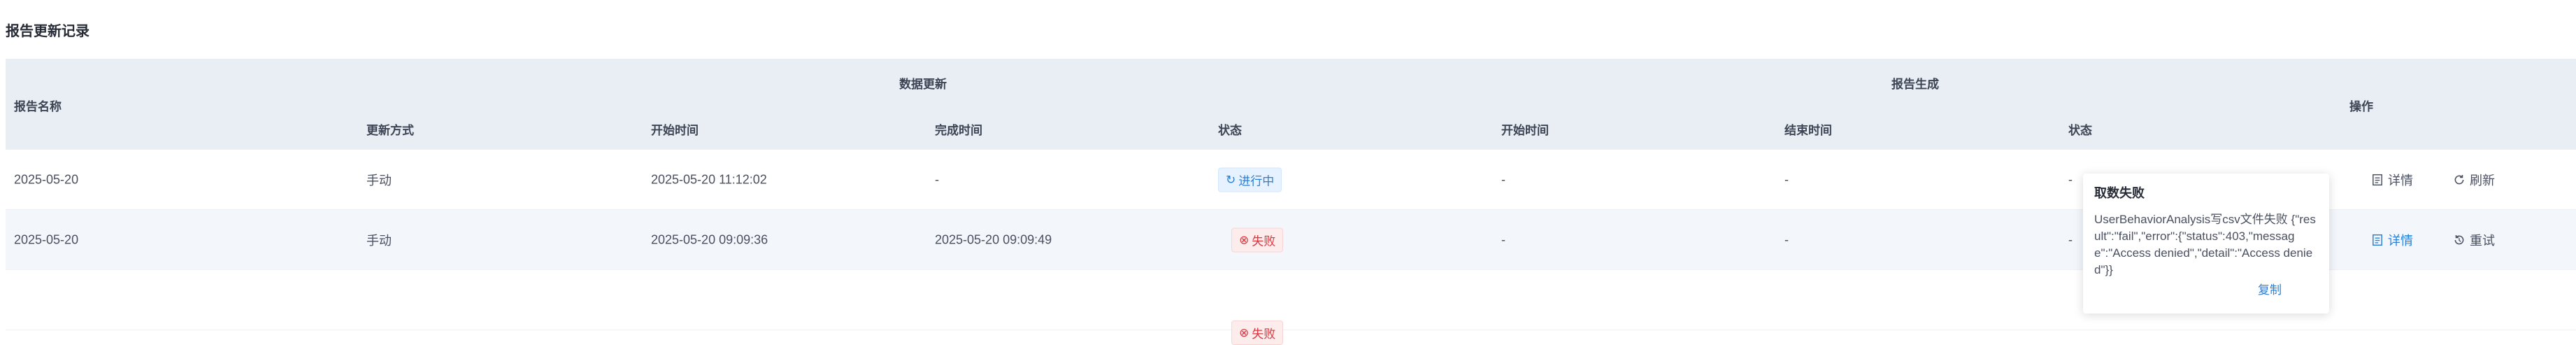 This screenshot has width=2576, height=345. I want to click on retry-button: 重试, so click(2474, 240).